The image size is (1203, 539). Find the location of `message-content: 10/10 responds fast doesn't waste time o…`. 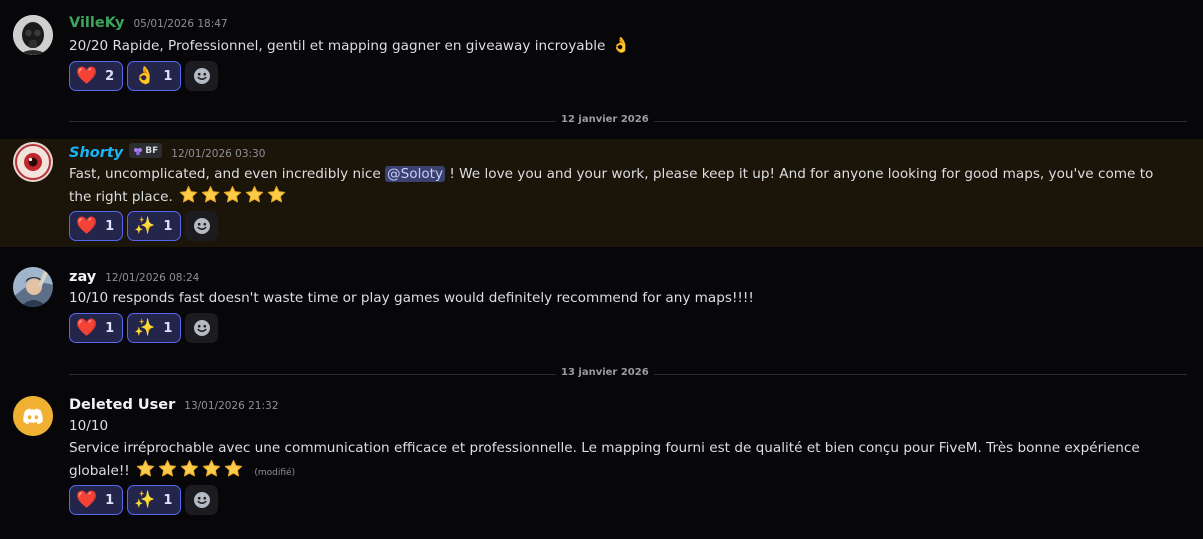

message-content: 10/10 responds fast doesn't waste time o… is located at coordinates (624, 298).